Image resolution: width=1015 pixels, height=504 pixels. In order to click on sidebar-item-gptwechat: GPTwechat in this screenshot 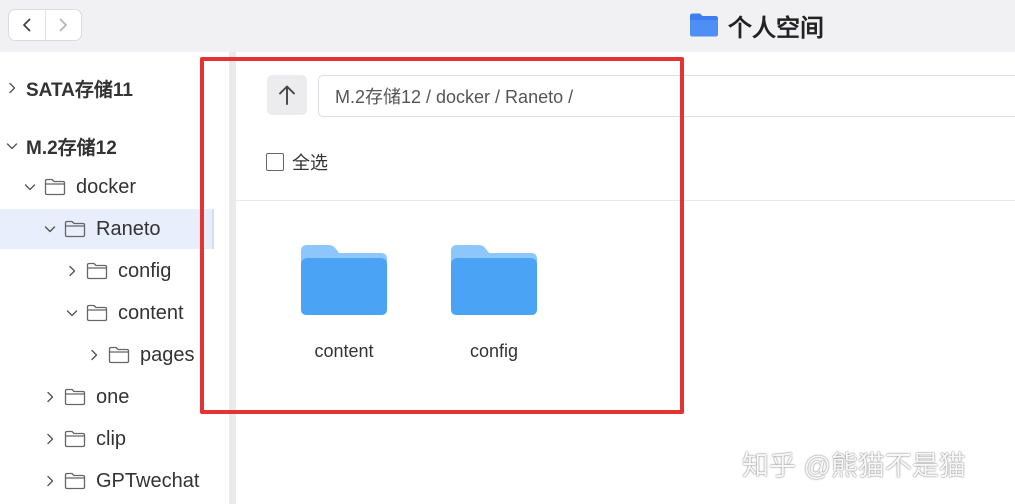, I will do `click(107, 481)`.